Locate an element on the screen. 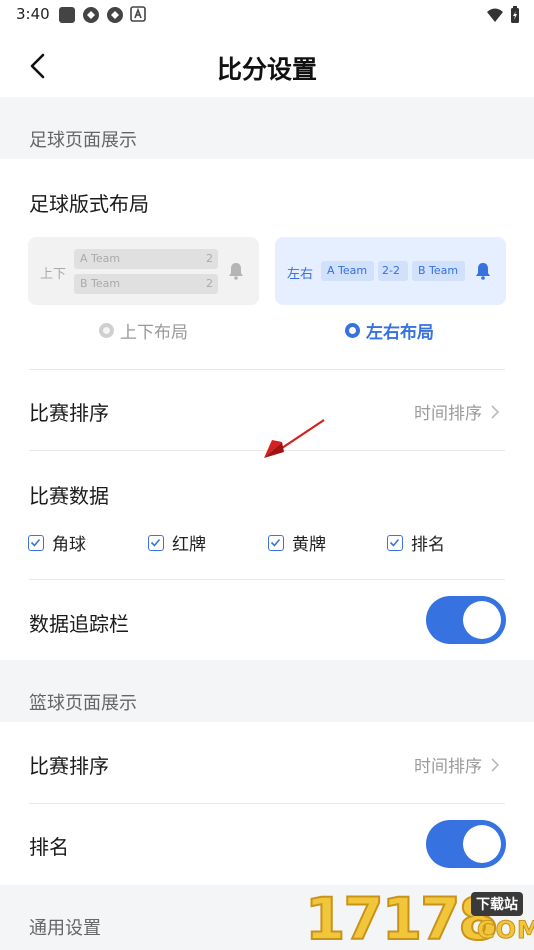 This screenshot has height=950, width=534. section-header-basketball: 篮球页面展示 is located at coordinates (267, 691).